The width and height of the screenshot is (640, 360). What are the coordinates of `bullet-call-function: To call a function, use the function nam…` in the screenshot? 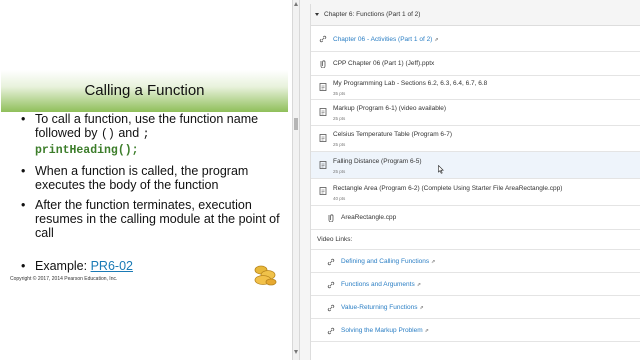 It's located at (152, 135).